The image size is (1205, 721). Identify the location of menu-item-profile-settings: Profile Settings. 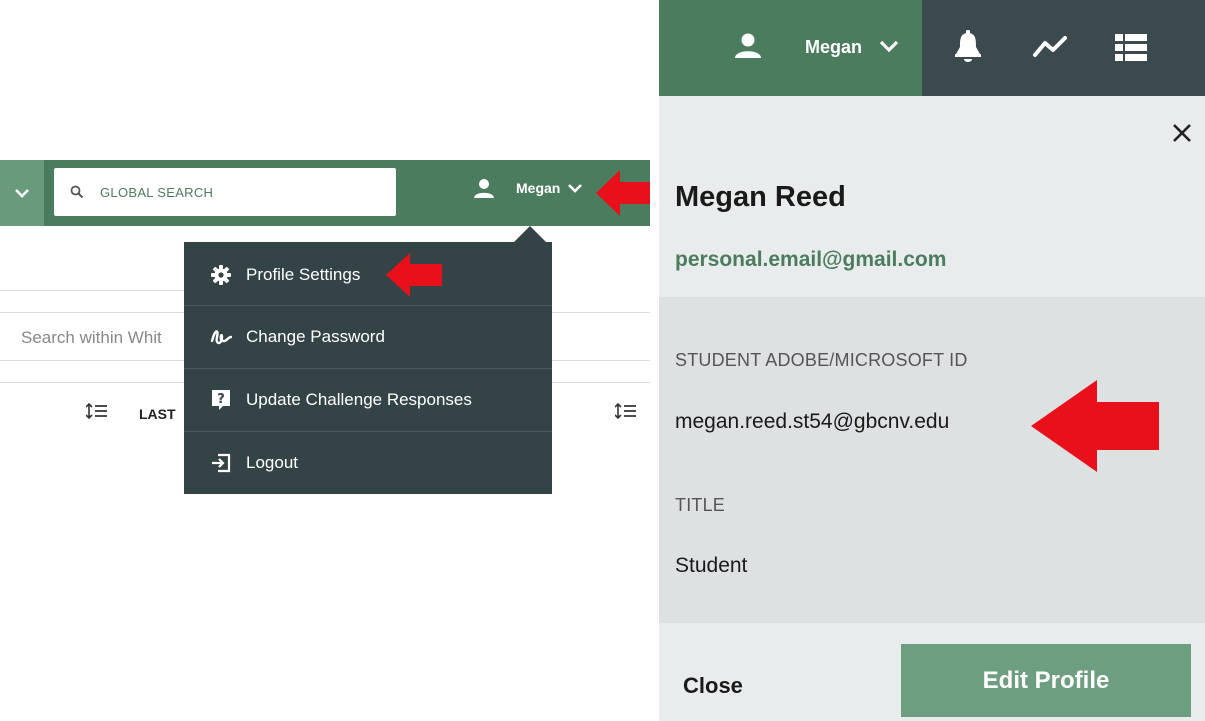
(368, 275).